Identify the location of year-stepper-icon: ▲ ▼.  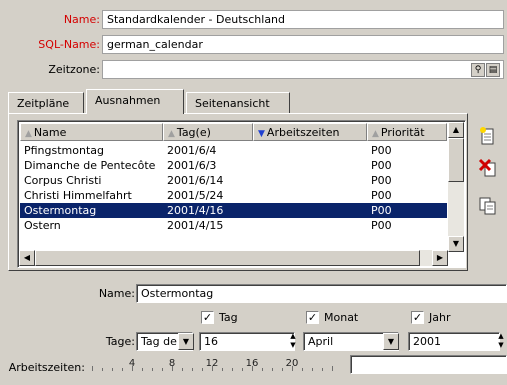
(501, 341).